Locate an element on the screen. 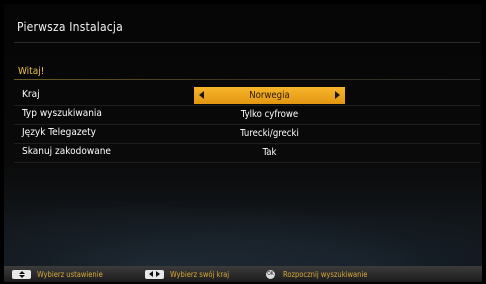  hint-select-setting: Wybierz ustawienie is located at coordinates (57, 274).